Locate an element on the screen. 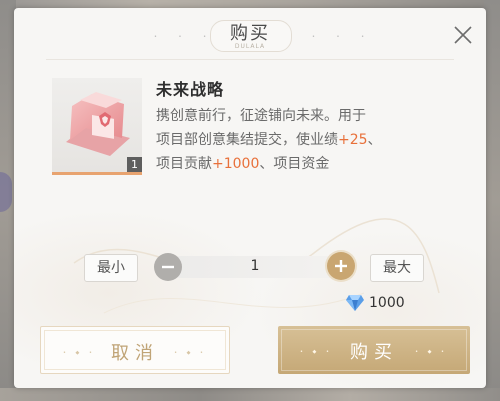  cancel-button: • ◆ • • ◆ • 取消 is located at coordinates (135, 350).